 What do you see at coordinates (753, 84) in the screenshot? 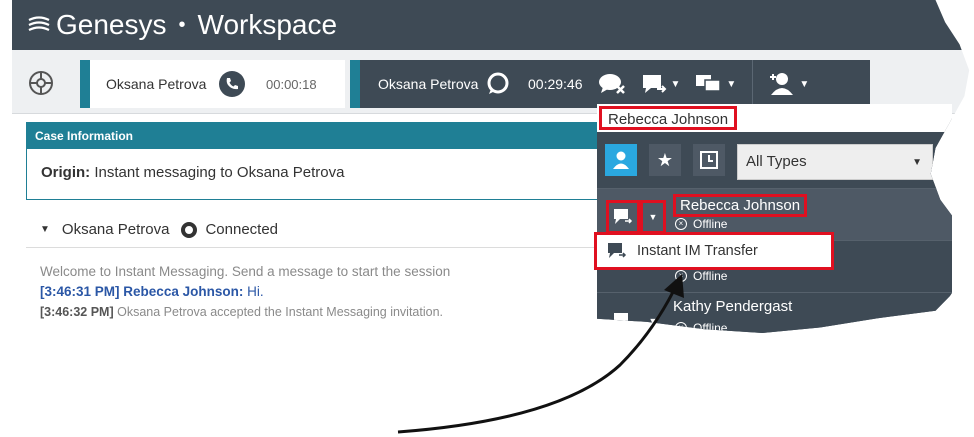
I see `toolbar-divider` at bounding box center [753, 84].